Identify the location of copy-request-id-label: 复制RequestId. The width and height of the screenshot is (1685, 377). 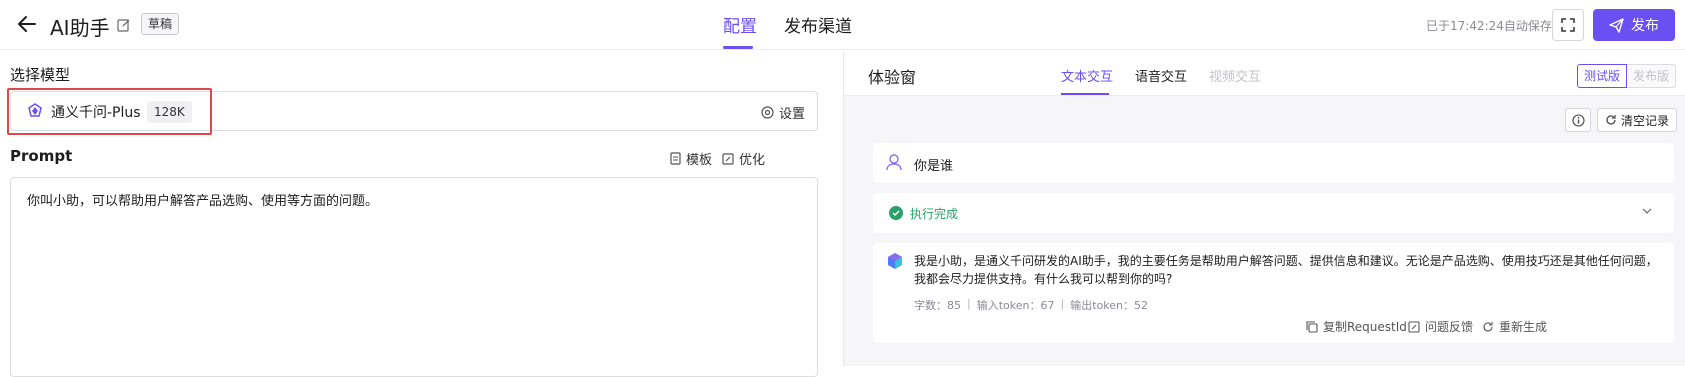
(1365, 327).